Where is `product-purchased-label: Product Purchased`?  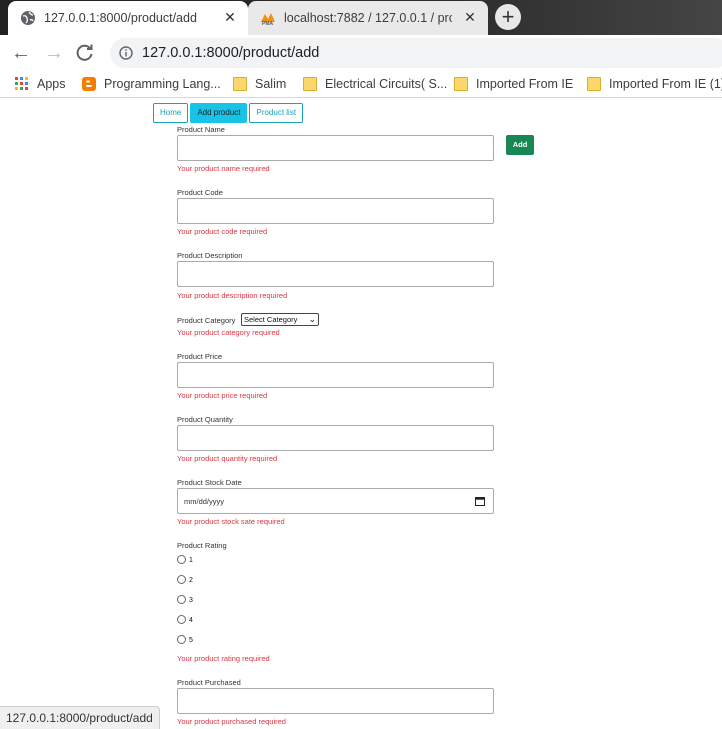 product-purchased-label: Product Purchased is located at coordinates (209, 682).